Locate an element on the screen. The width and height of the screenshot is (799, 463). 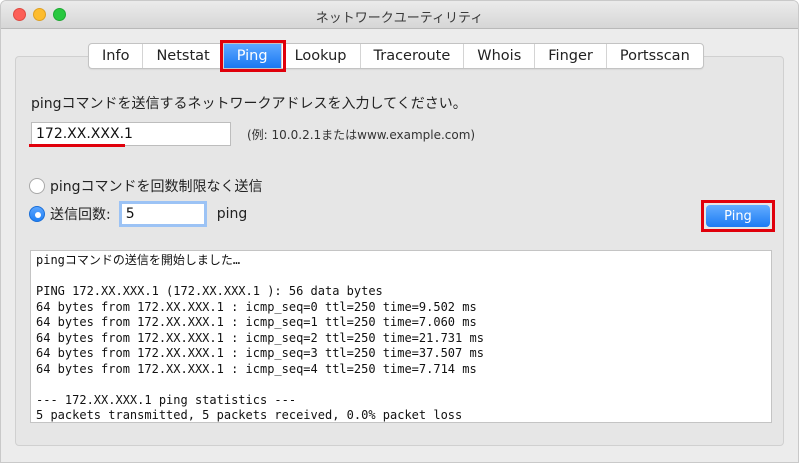
ping-button: Ping is located at coordinates (738, 216).